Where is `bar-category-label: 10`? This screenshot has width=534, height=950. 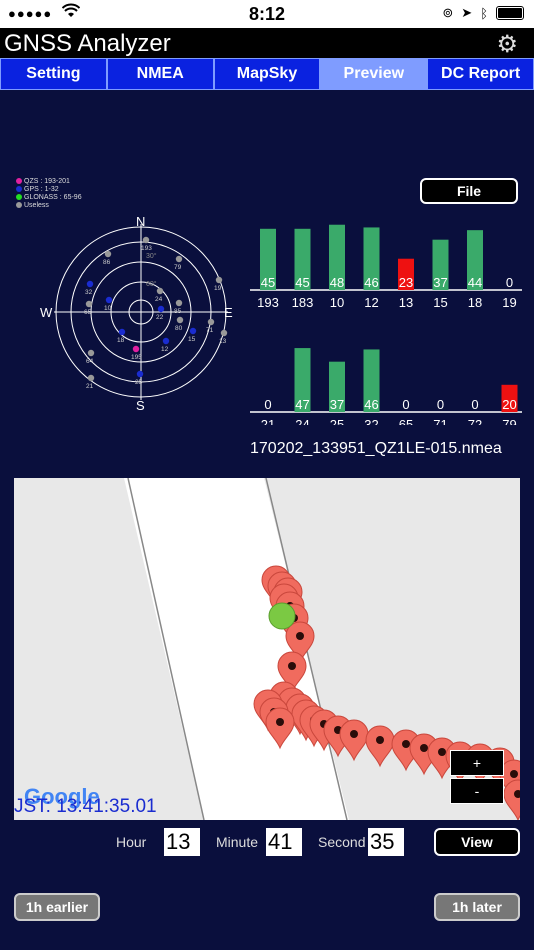
bar-category-label: 10 is located at coordinates (337, 302).